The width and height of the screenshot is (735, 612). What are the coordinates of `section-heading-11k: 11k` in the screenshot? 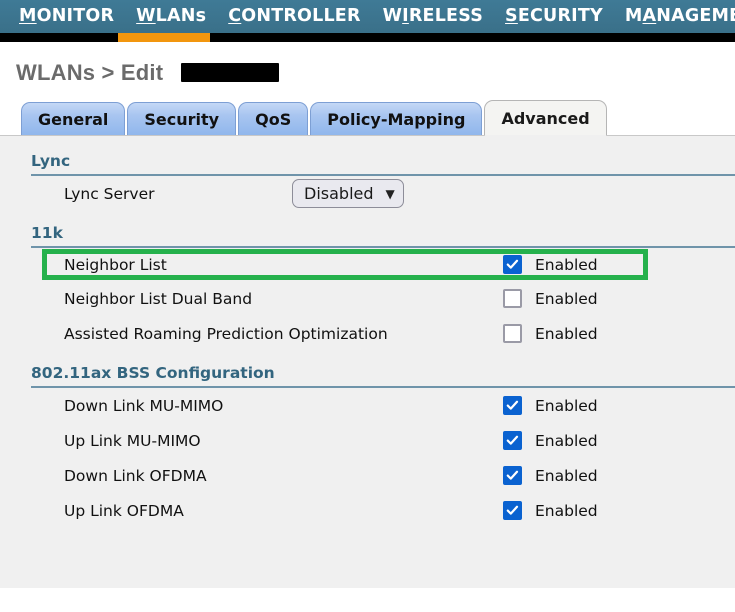 It's located at (47, 233).